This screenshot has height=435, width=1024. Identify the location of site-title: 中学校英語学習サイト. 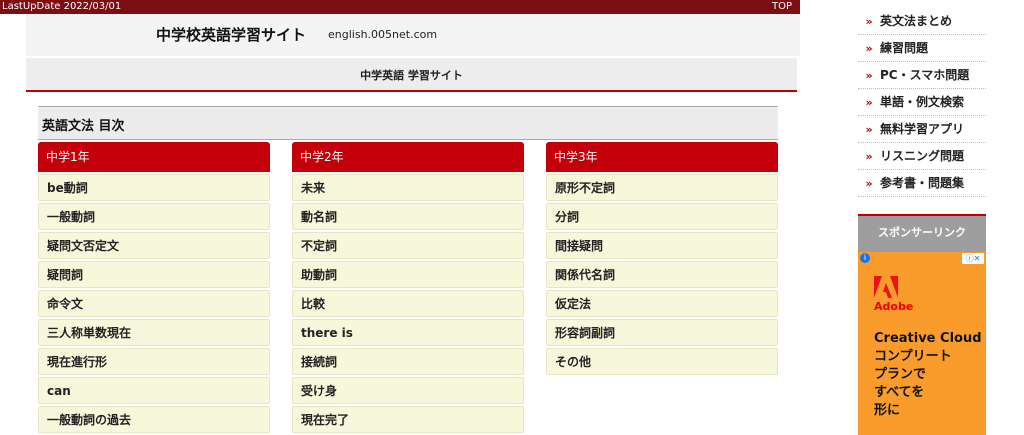
(231, 34).